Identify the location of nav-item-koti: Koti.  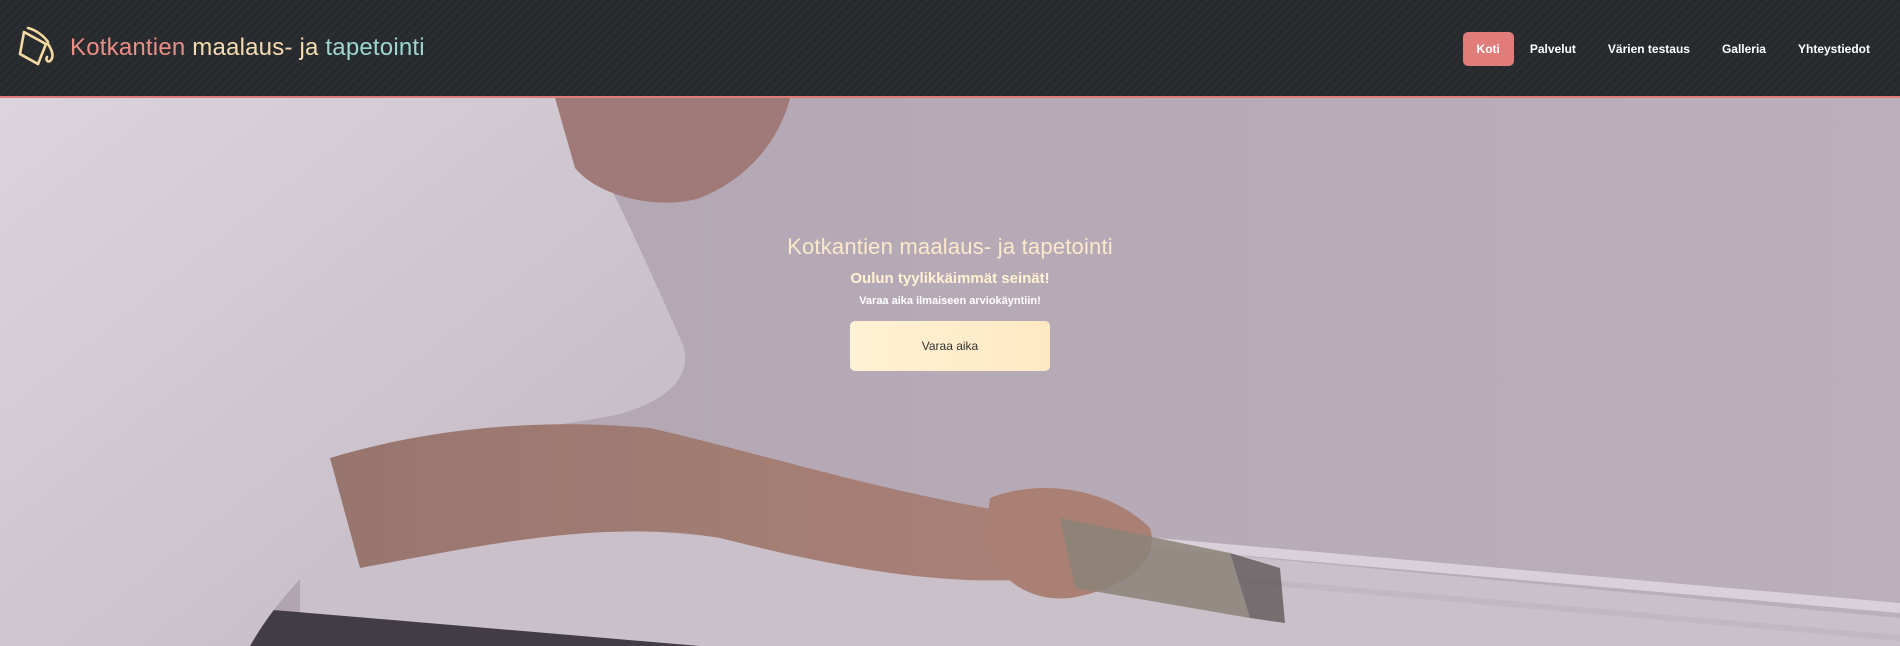
(1488, 49).